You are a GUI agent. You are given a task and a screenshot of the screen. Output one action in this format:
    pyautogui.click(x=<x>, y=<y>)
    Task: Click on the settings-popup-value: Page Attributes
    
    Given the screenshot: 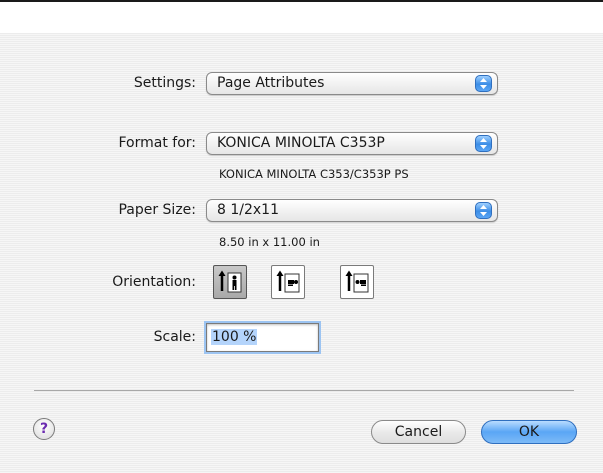 What is the action you would take?
    pyautogui.click(x=271, y=83)
    